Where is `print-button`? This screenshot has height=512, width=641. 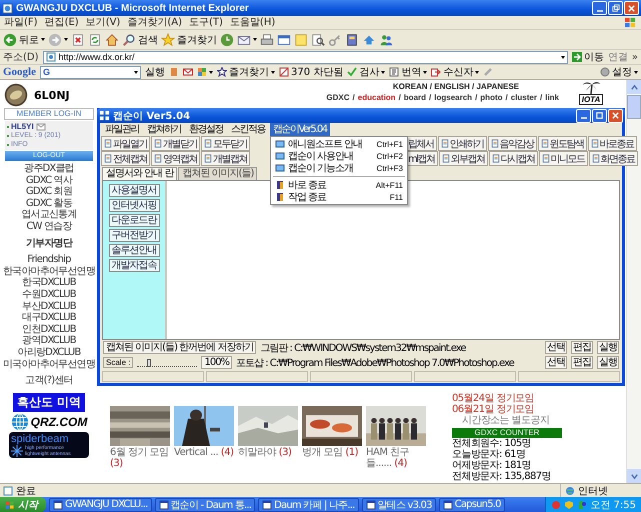
print-button is located at coordinates (267, 39).